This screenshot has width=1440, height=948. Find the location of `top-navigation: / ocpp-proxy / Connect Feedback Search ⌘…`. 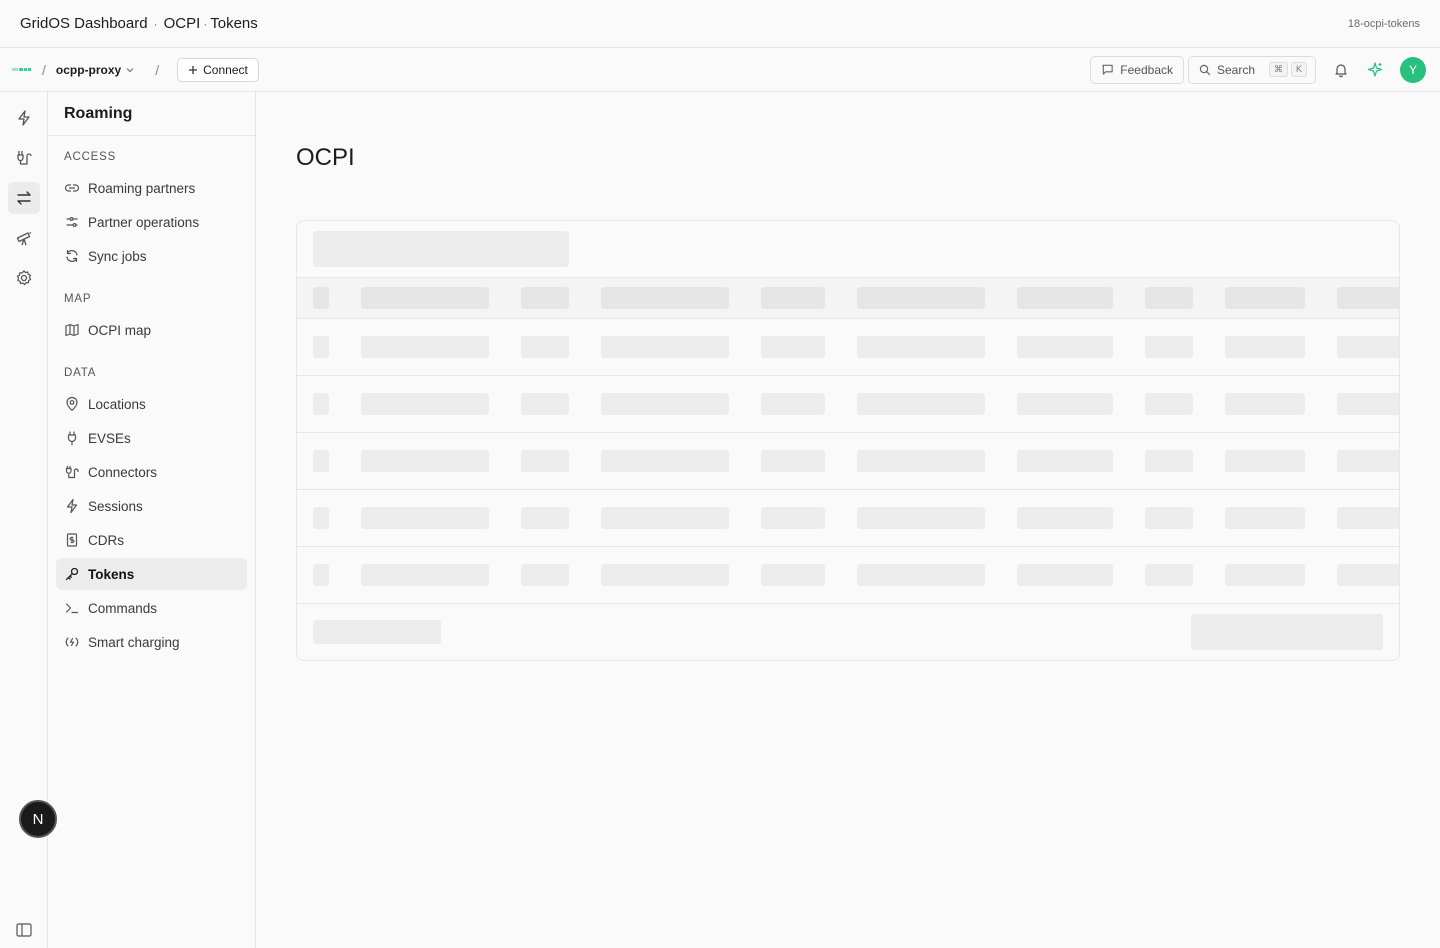

top-navigation: / ocpp-proxy / Connect Feedback Search ⌘… is located at coordinates (720, 70).